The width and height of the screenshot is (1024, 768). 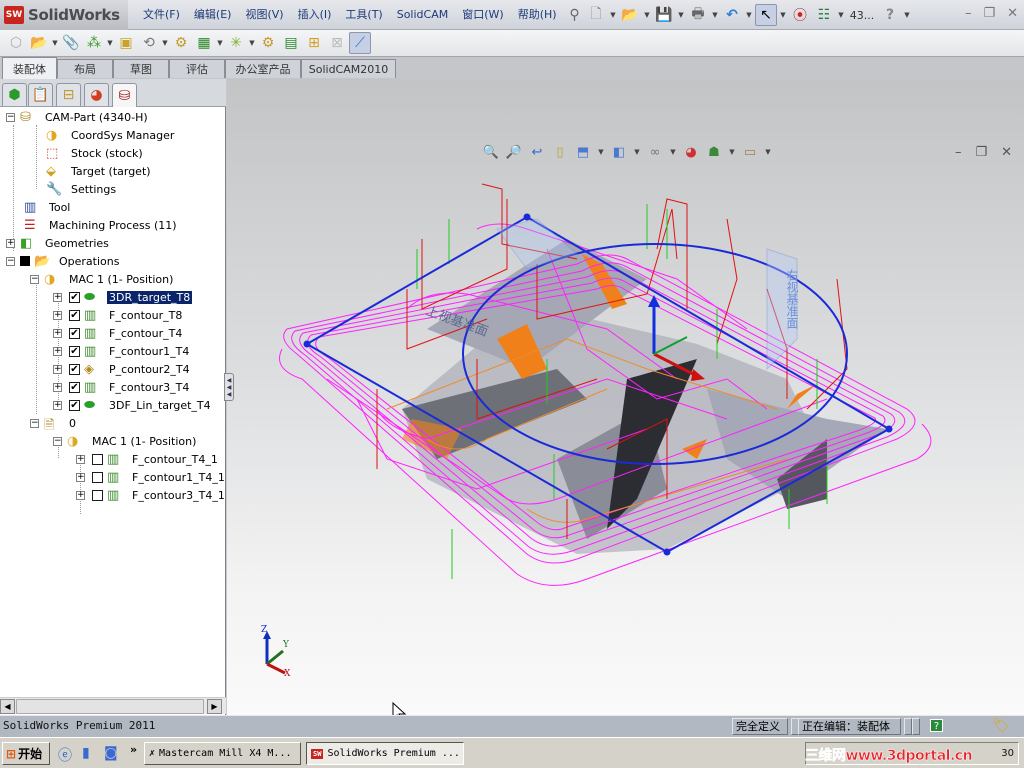 What do you see at coordinates (766, 15) in the screenshot?
I see `select-arrow-icon: ↖` at bounding box center [766, 15].